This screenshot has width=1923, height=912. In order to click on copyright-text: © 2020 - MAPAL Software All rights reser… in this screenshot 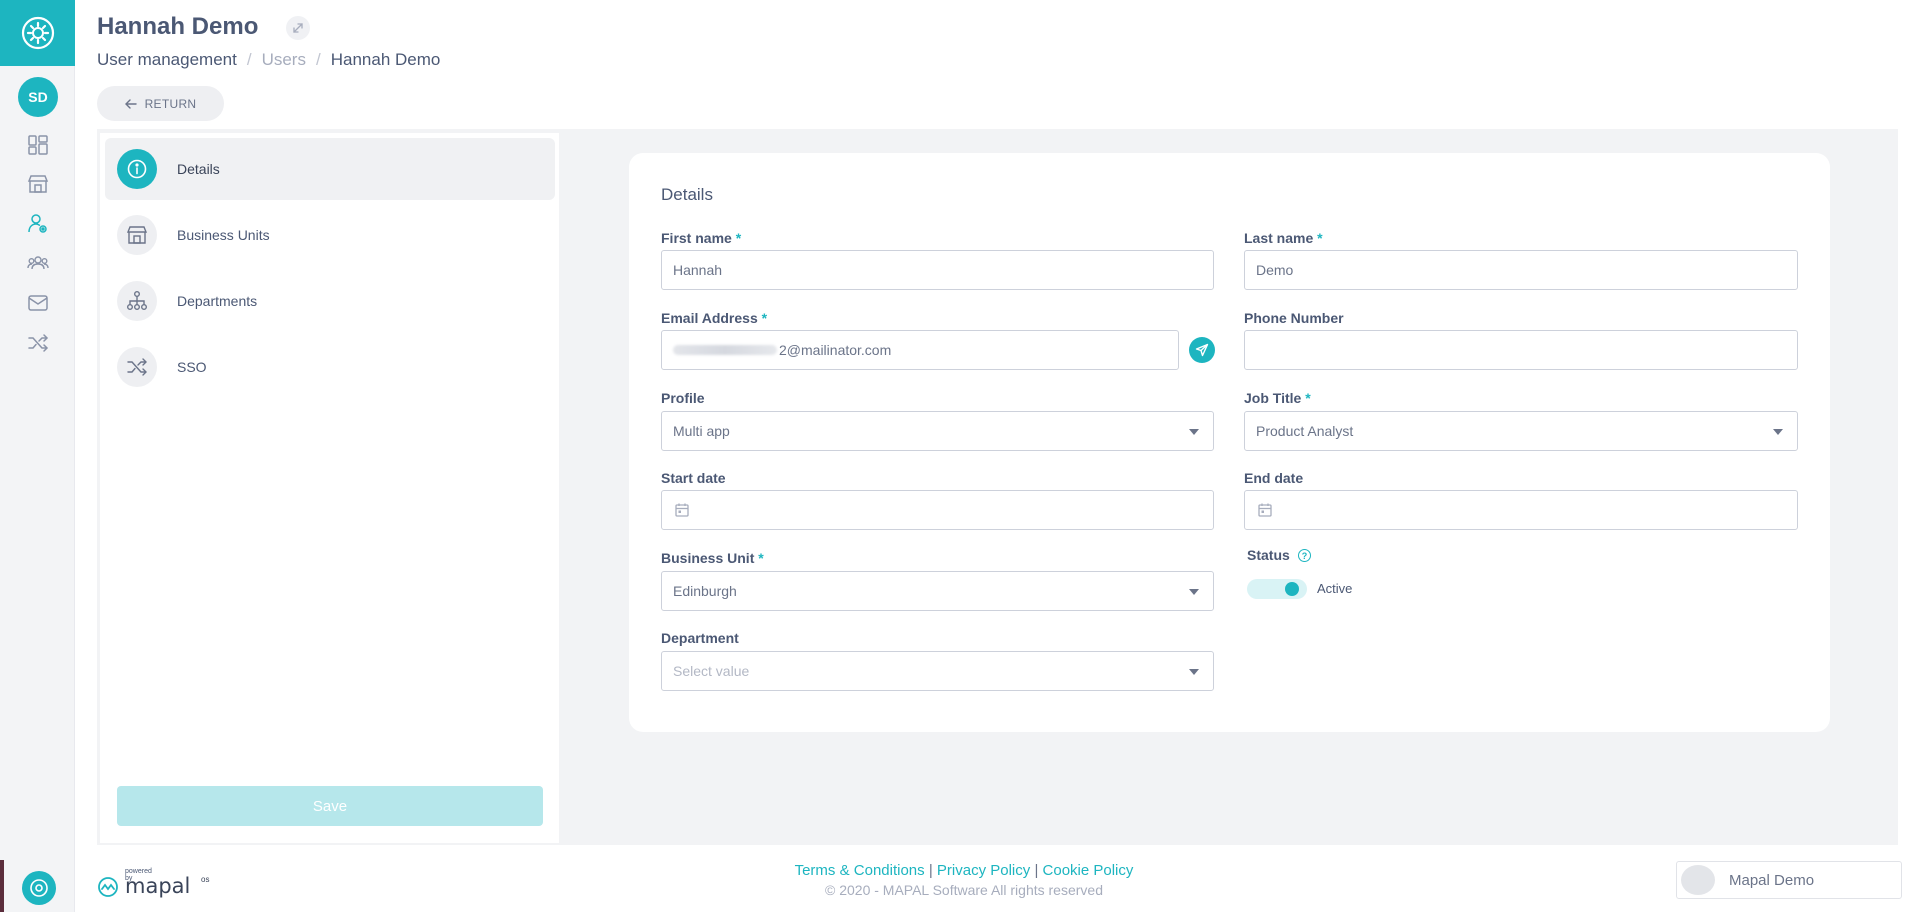, I will do `click(964, 890)`.